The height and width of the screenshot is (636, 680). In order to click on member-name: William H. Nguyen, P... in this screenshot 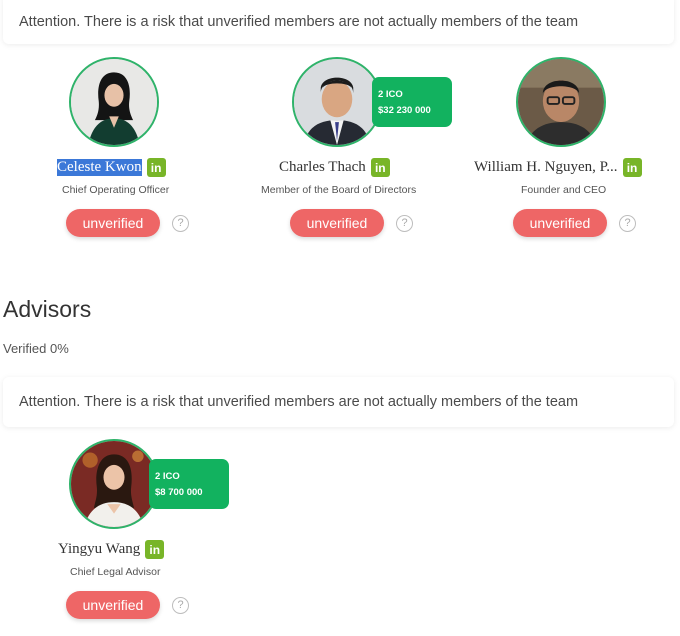, I will do `click(546, 167)`.